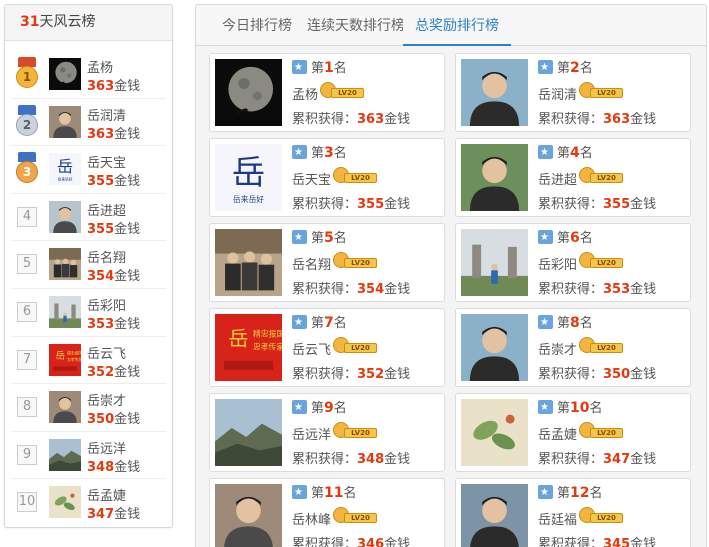  I want to click on coin-amount: 345, so click(617, 542).